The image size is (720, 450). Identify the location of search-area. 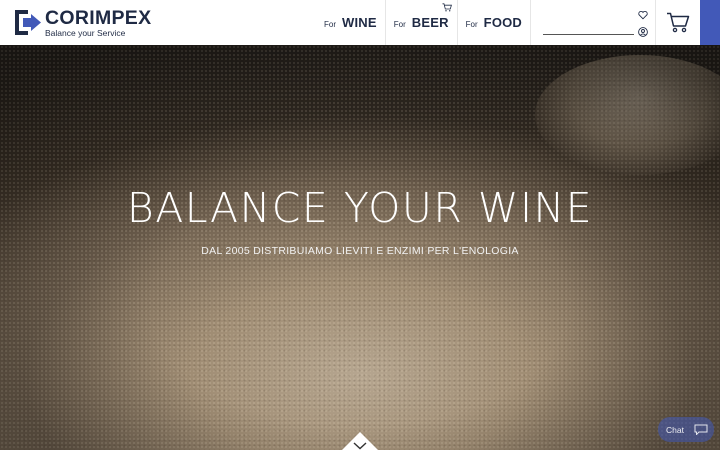
(594, 22).